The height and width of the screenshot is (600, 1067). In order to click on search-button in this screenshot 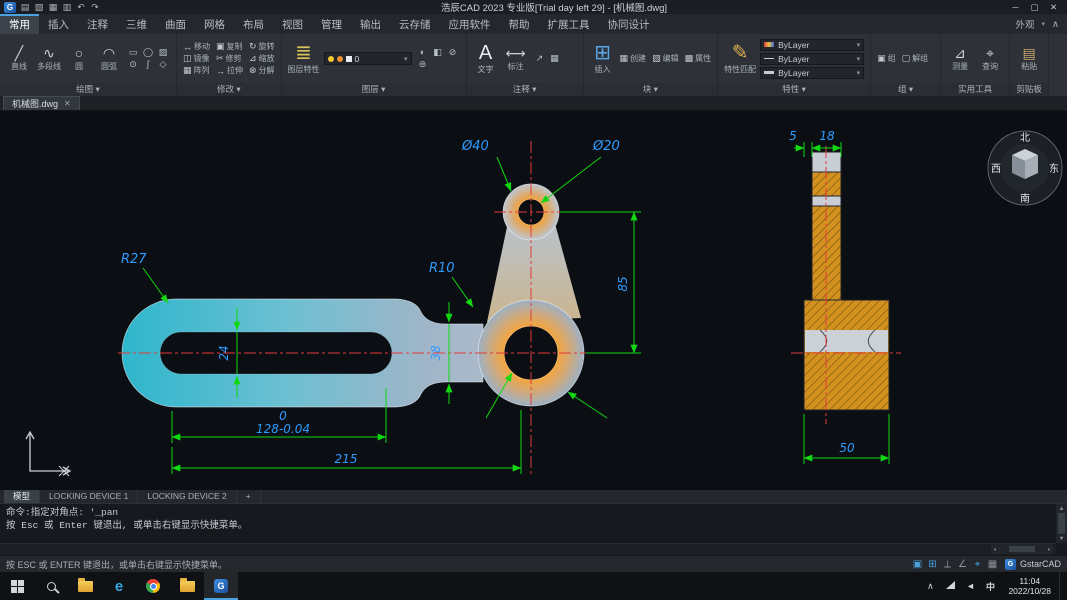, I will do `click(51, 586)`.